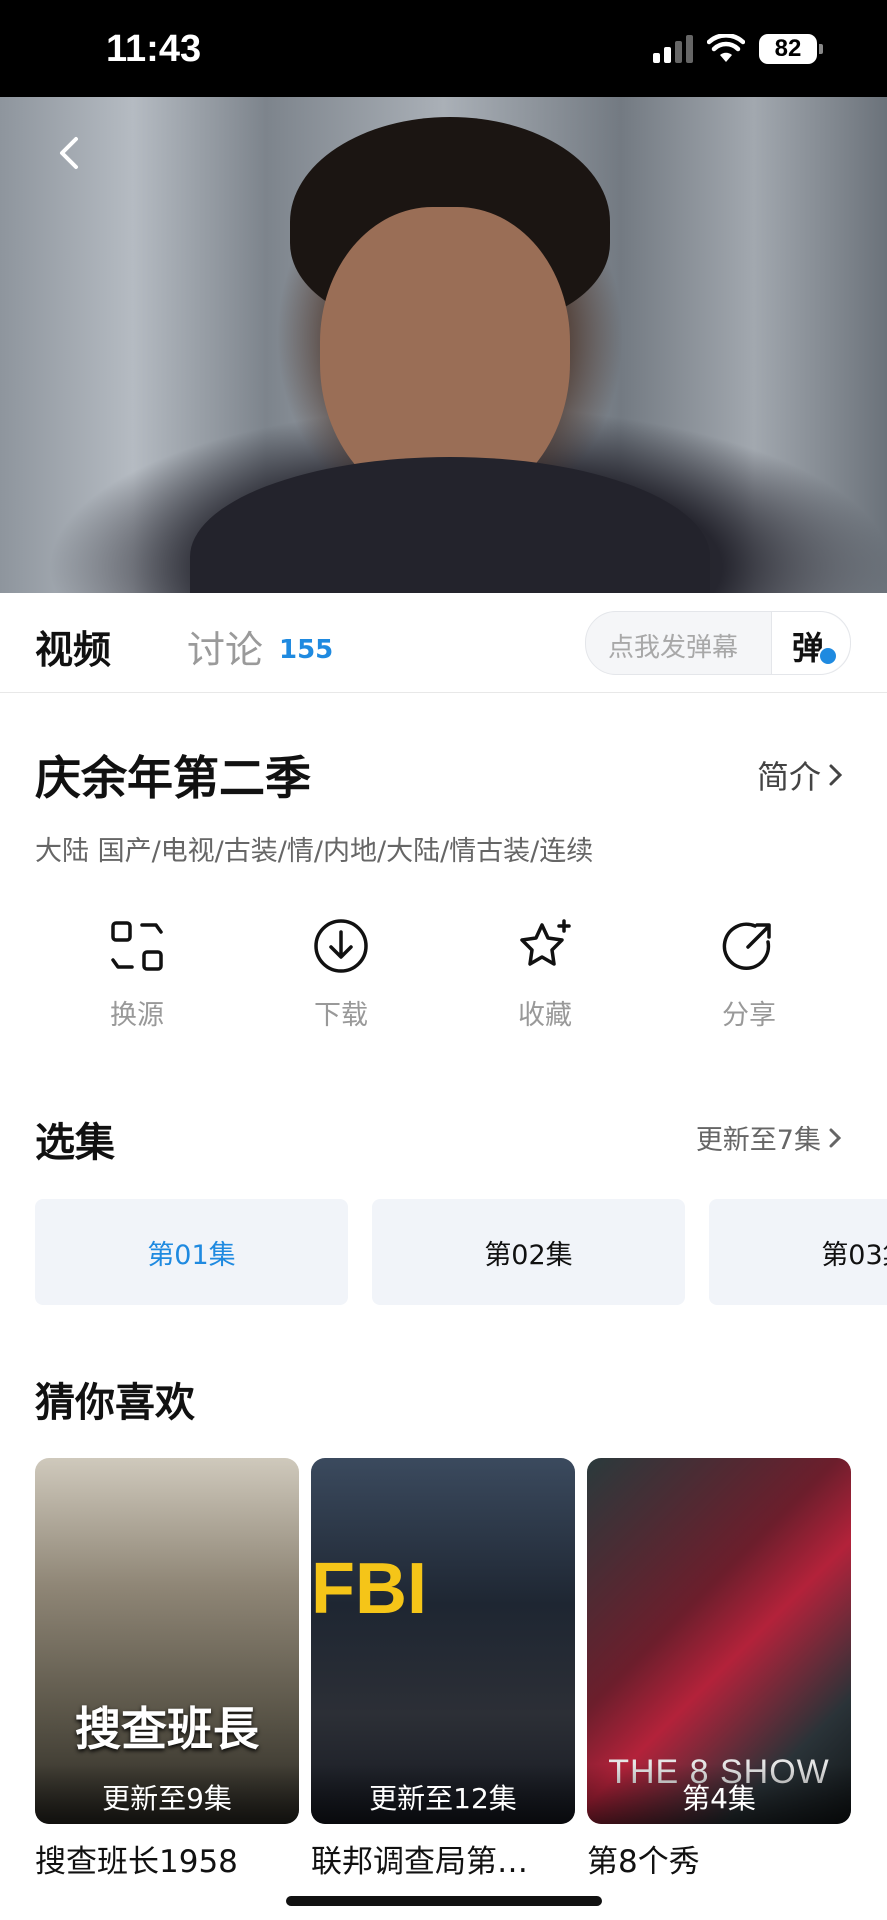 Image resolution: width=887 pixels, height=1920 pixels. Describe the element at coordinates (341, 946) in the screenshot. I see `download-icon` at that location.